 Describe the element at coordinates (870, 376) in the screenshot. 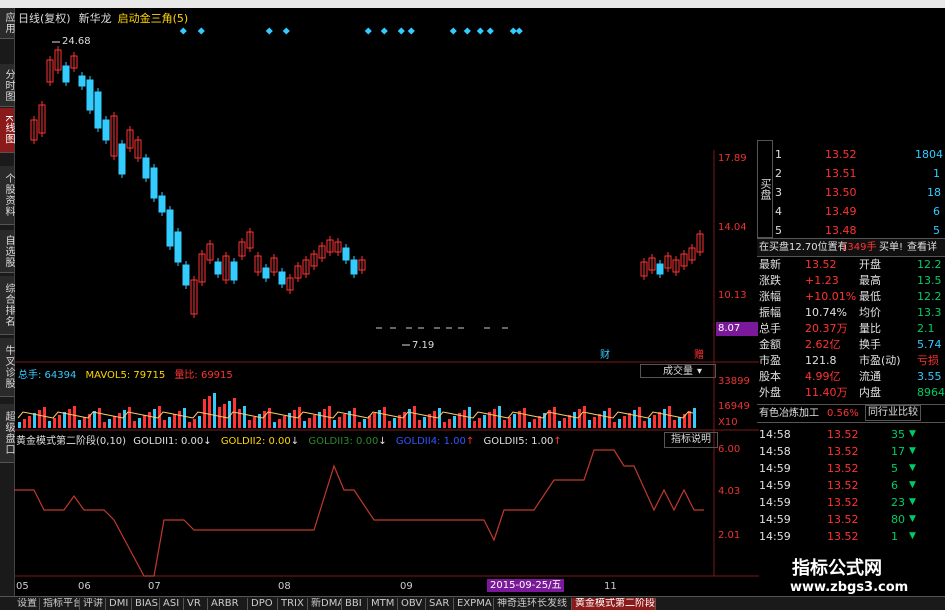

I see `quote-key: 流通` at that location.